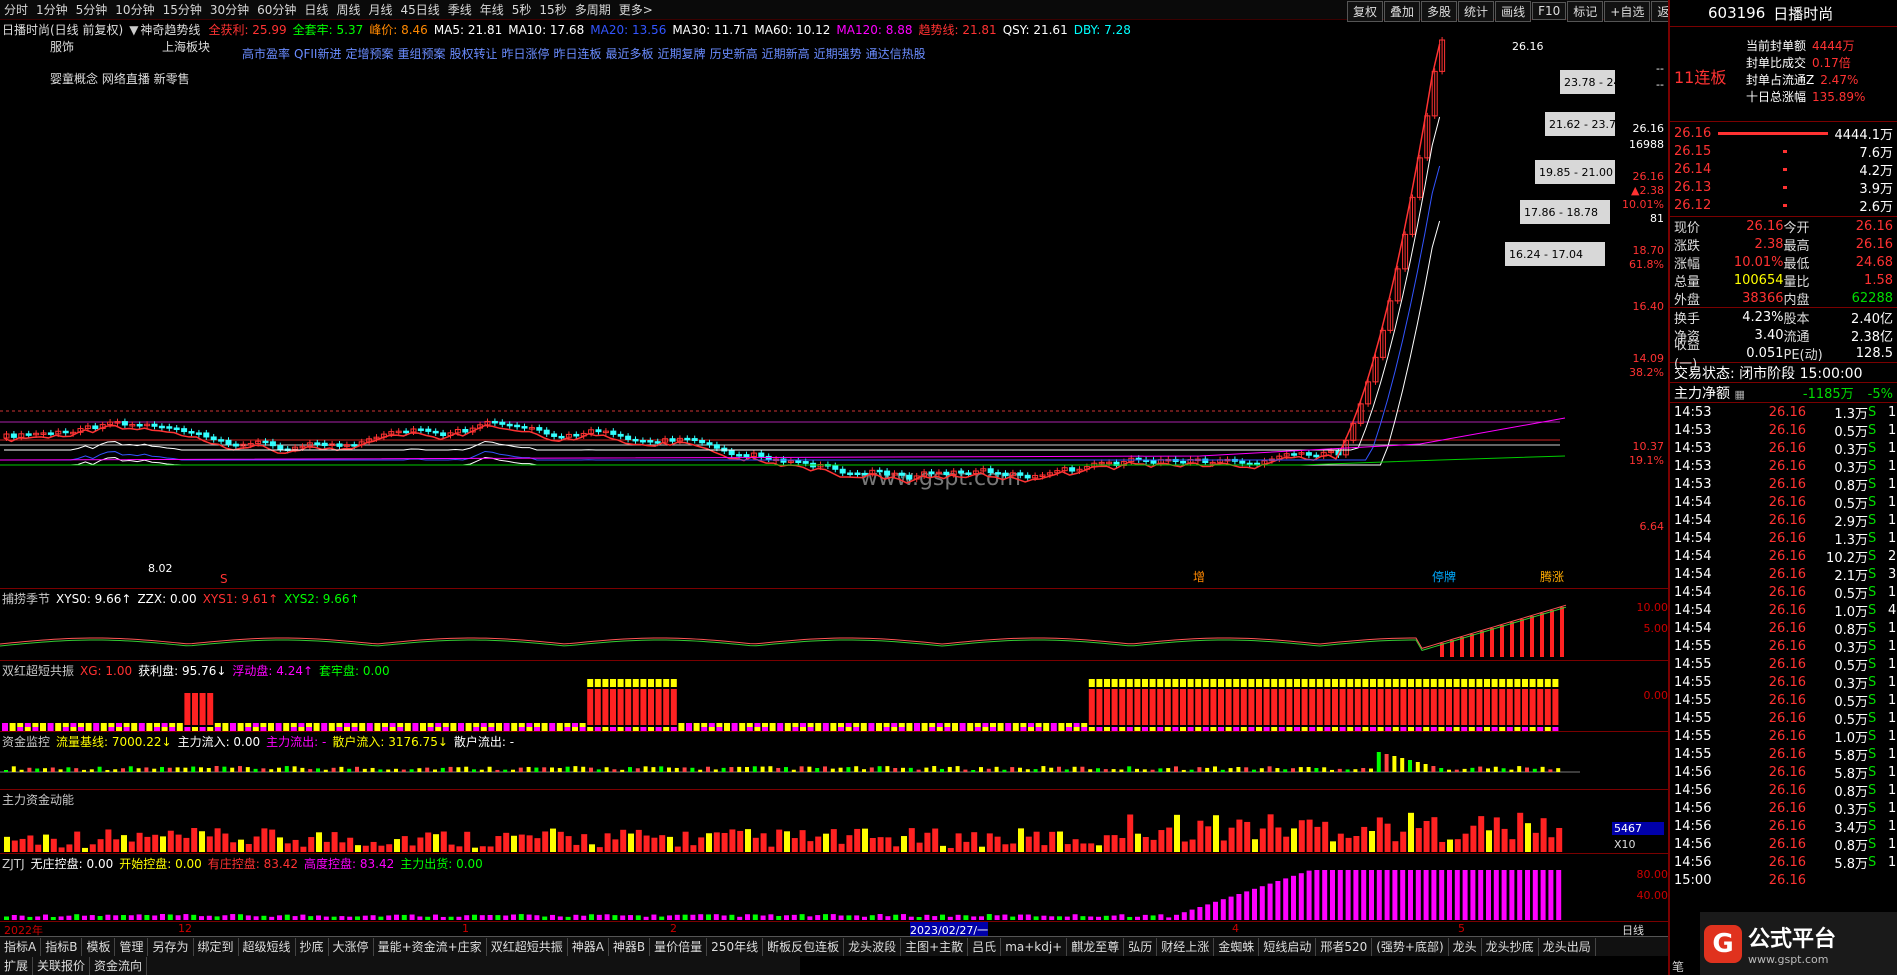 This screenshot has width=1897, height=975. I want to click on indicator-tab-17: 主图+主散, so click(935, 946).